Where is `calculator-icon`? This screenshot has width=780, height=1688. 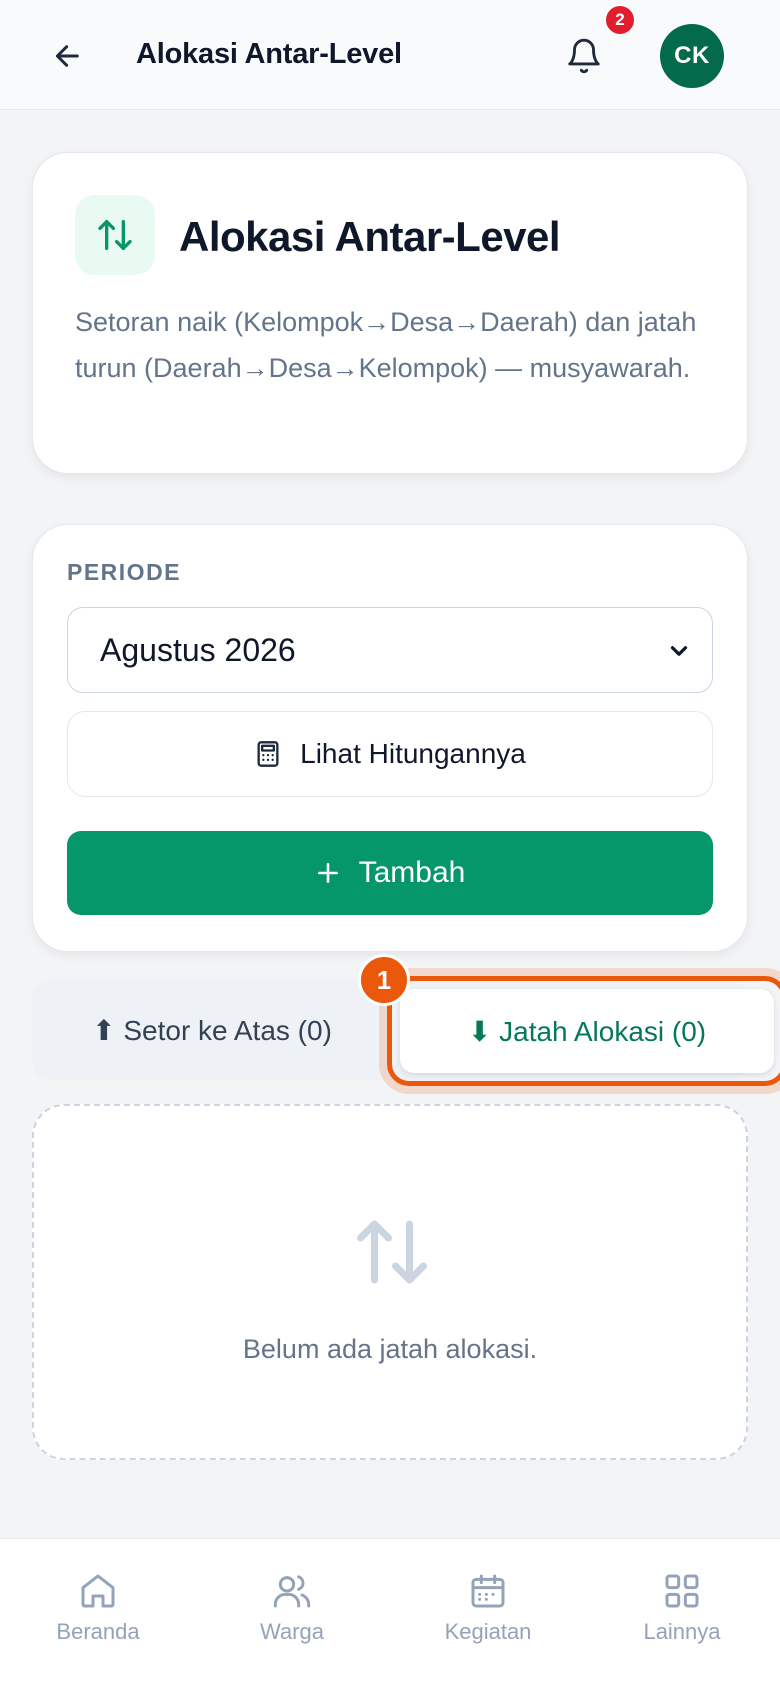
calculator-icon is located at coordinates (268, 754).